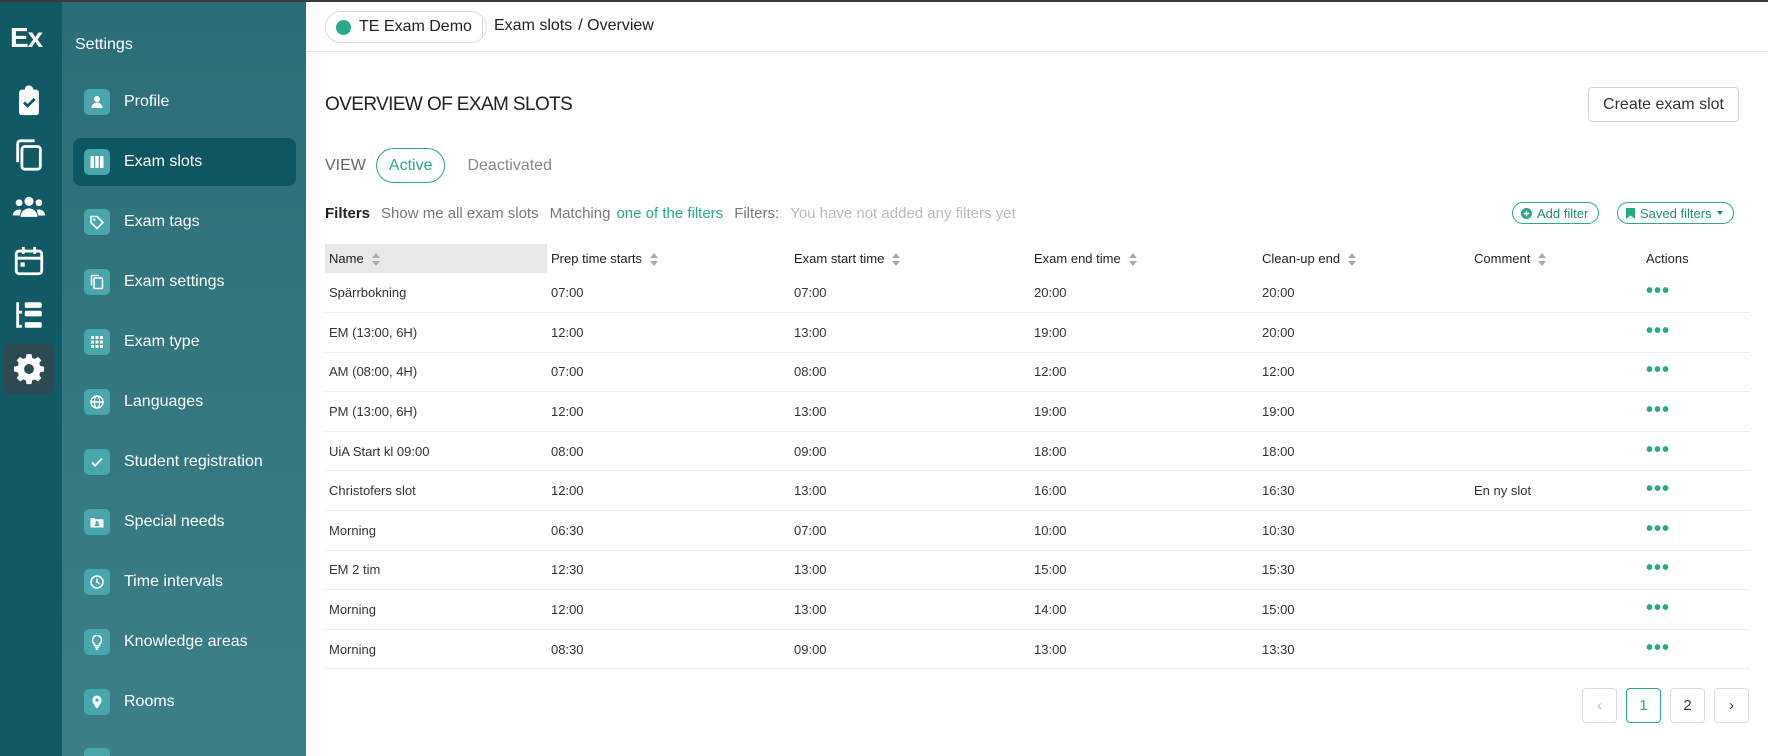 This screenshot has height=756, width=1768. I want to click on column-header-prep-time: Prep time starts, so click(668, 258).